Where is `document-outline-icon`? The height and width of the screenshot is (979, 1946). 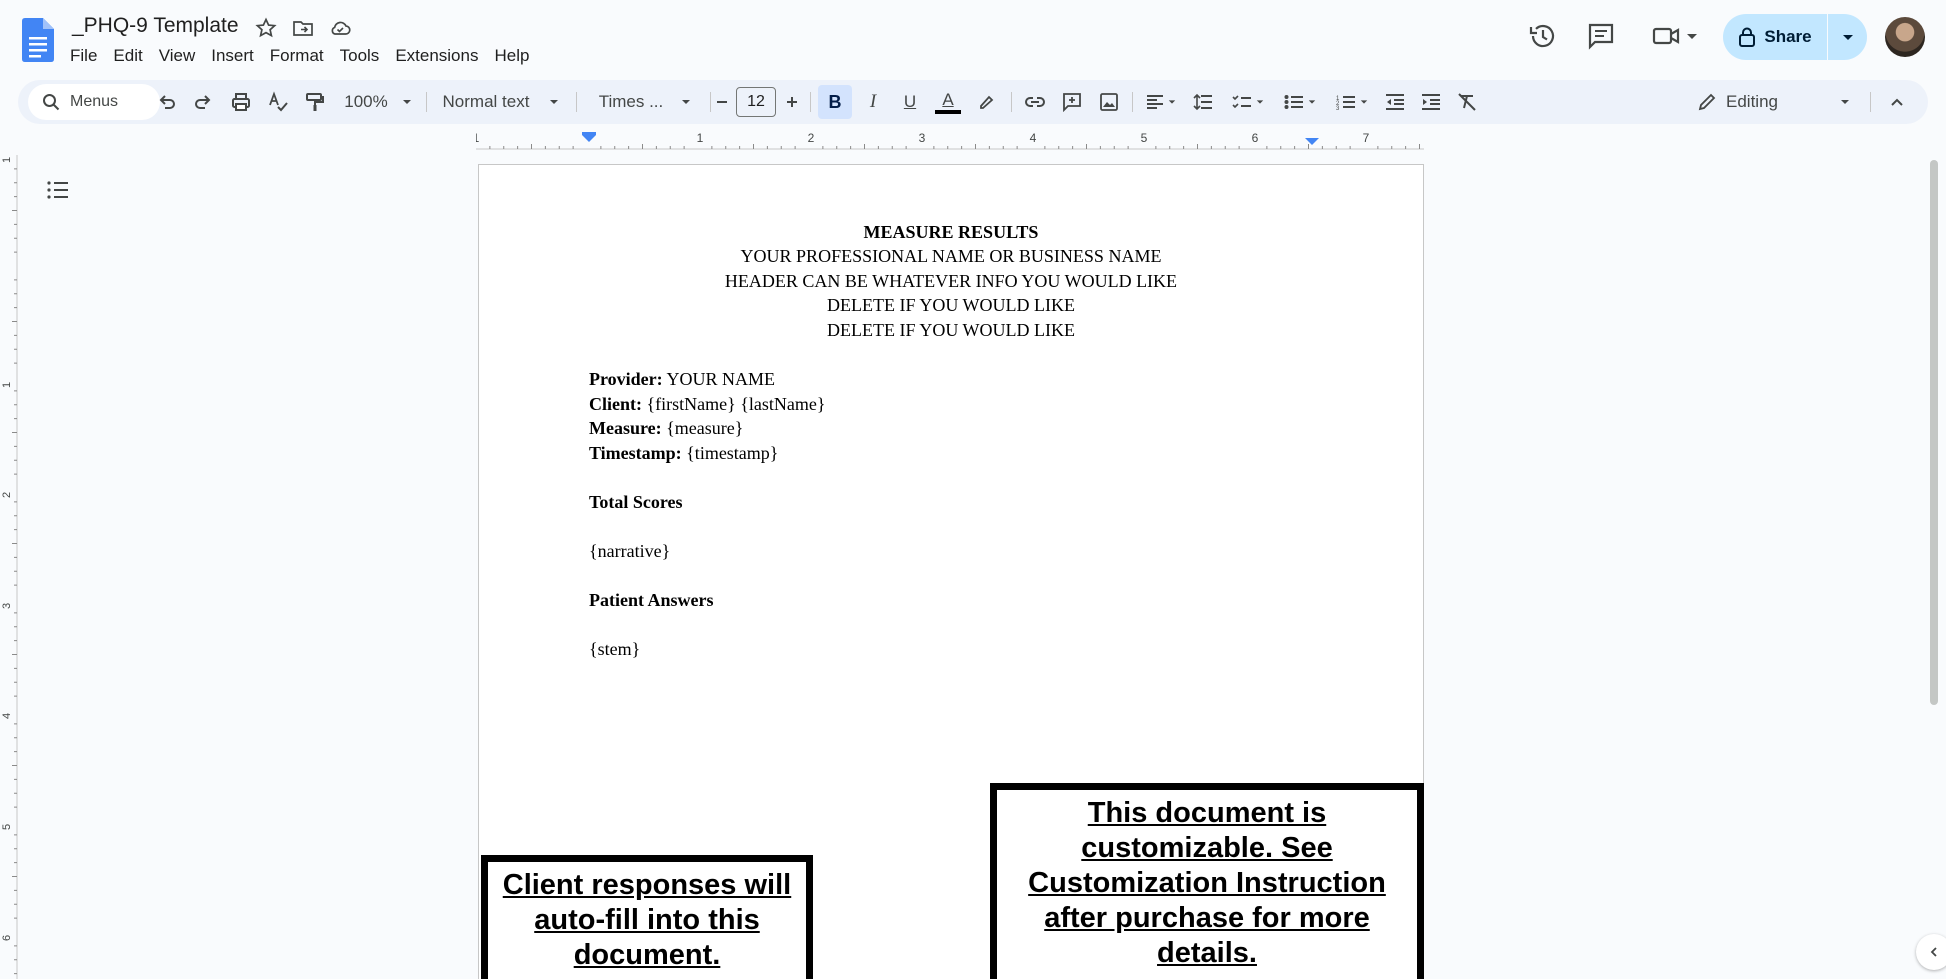 document-outline-icon is located at coordinates (58, 190).